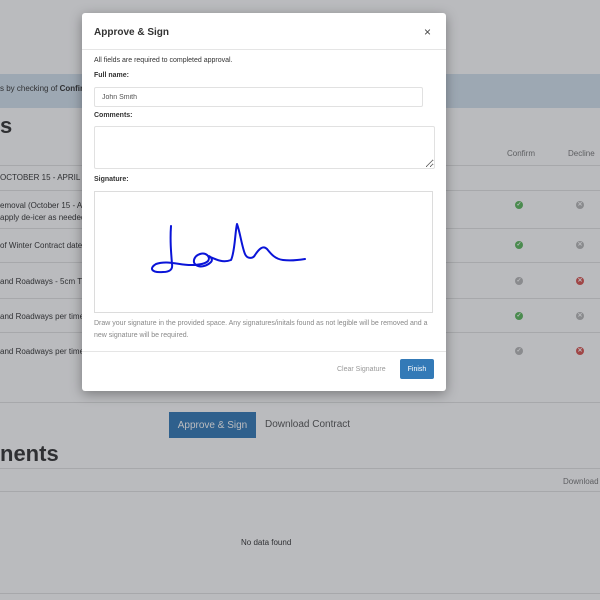 The image size is (600, 600). What do you see at coordinates (132, 32) in the screenshot?
I see `modal-title: Approve & Sign` at bounding box center [132, 32].